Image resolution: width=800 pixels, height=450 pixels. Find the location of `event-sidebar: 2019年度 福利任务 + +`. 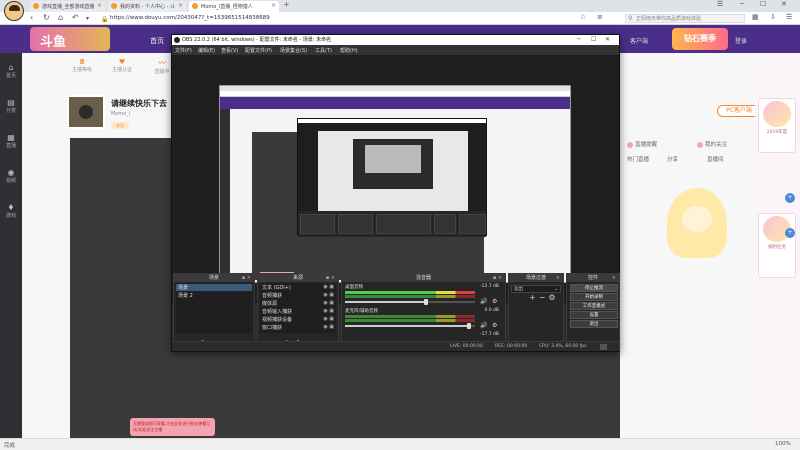

event-sidebar: 2019年度 福利任务 + + is located at coordinates (777, 245).